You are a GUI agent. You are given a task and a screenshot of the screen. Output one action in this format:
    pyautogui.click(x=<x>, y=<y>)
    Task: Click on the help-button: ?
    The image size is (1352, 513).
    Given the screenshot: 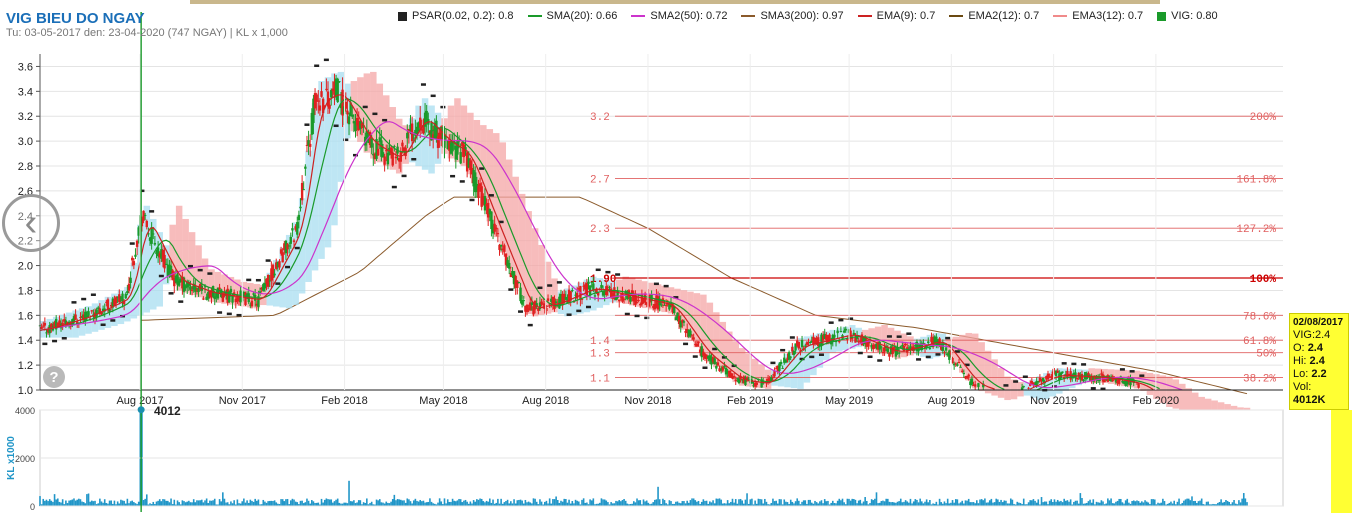 What is the action you would take?
    pyautogui.click(x=54, y=377)
    